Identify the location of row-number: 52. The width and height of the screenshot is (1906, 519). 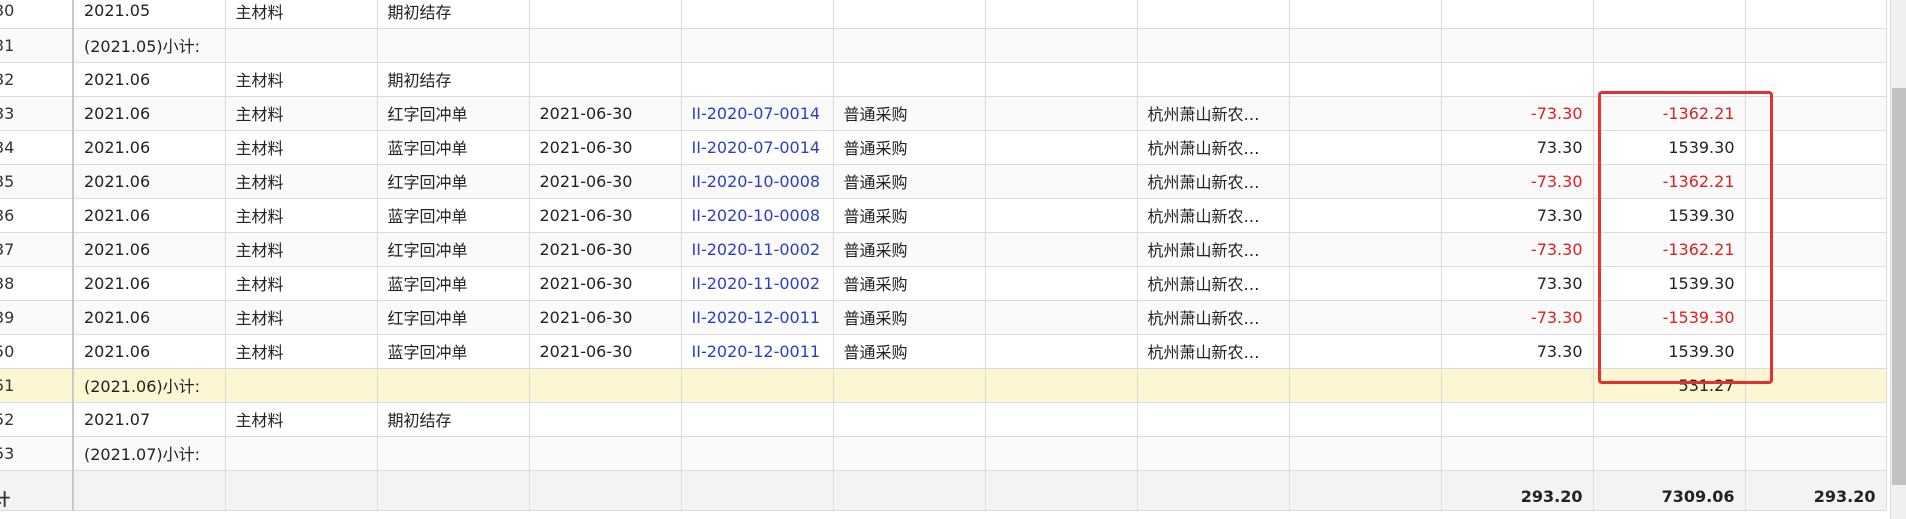
(37, 419).